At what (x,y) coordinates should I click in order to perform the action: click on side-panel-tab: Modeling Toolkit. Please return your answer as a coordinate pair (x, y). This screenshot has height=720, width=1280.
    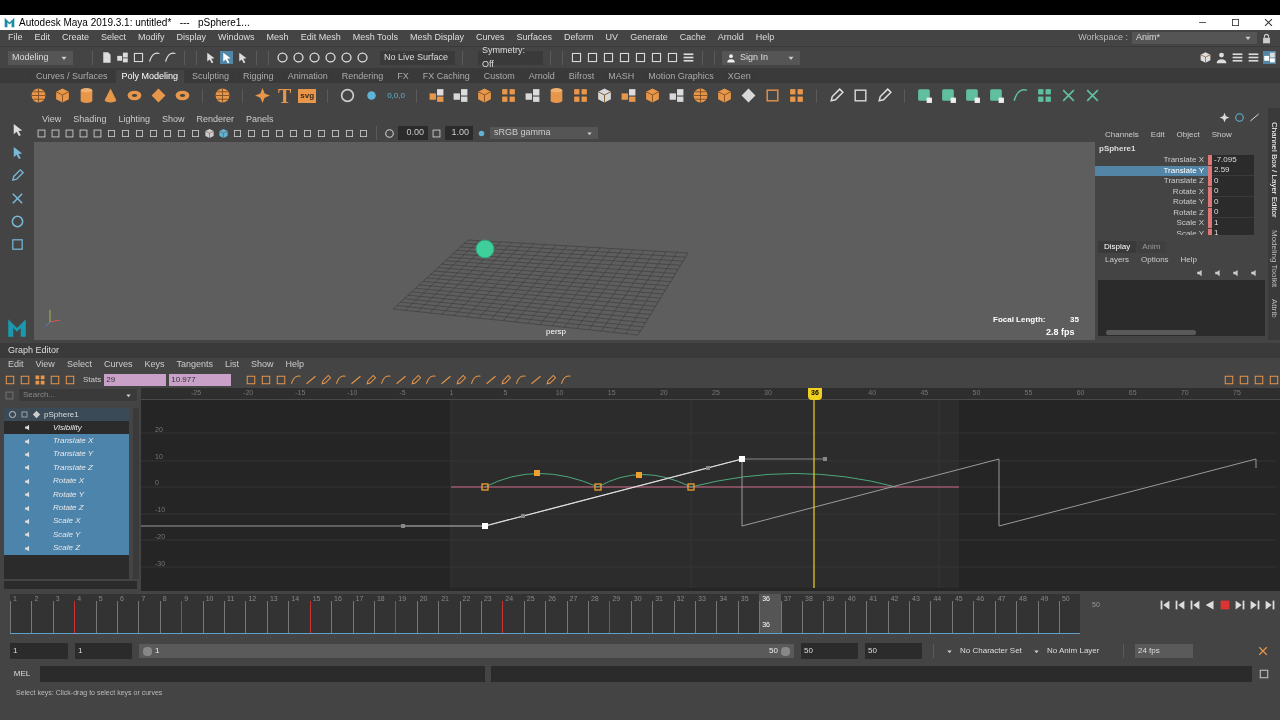
    Looking at the image, I should click on (1274, 258).